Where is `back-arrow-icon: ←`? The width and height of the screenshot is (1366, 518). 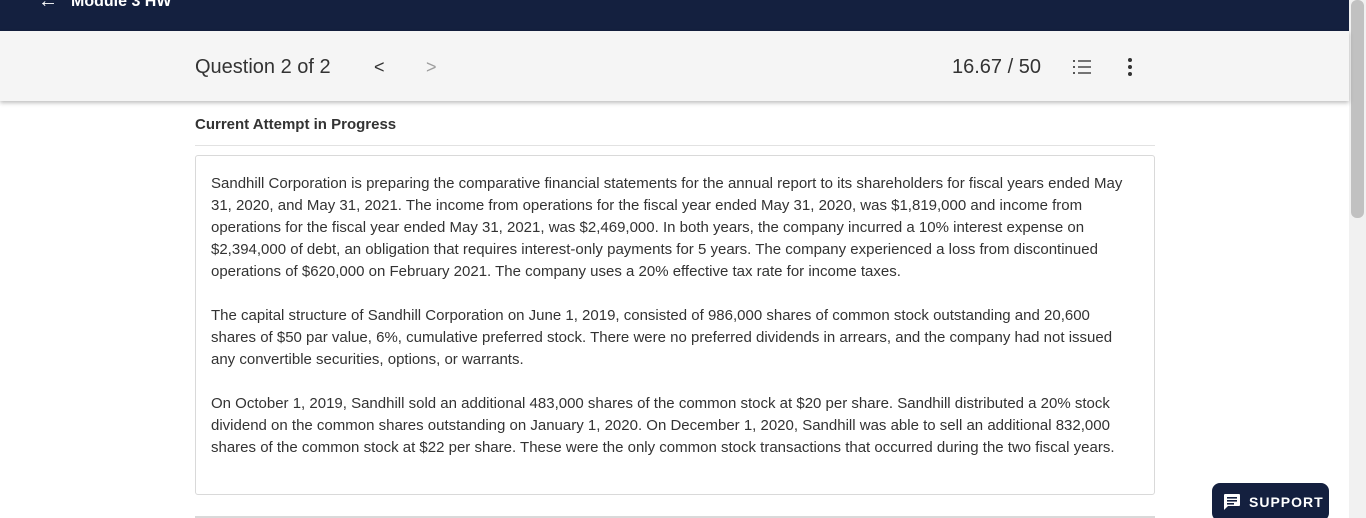
back-arrow-icon: ← is located at coordinates (48, 5).